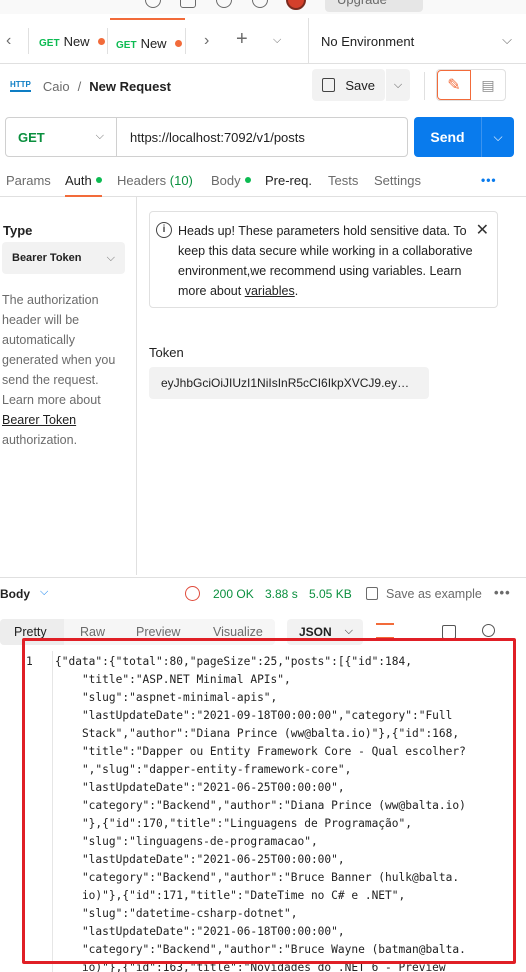  I want to click on format-select: JSON ⌵, so click(325, 632).